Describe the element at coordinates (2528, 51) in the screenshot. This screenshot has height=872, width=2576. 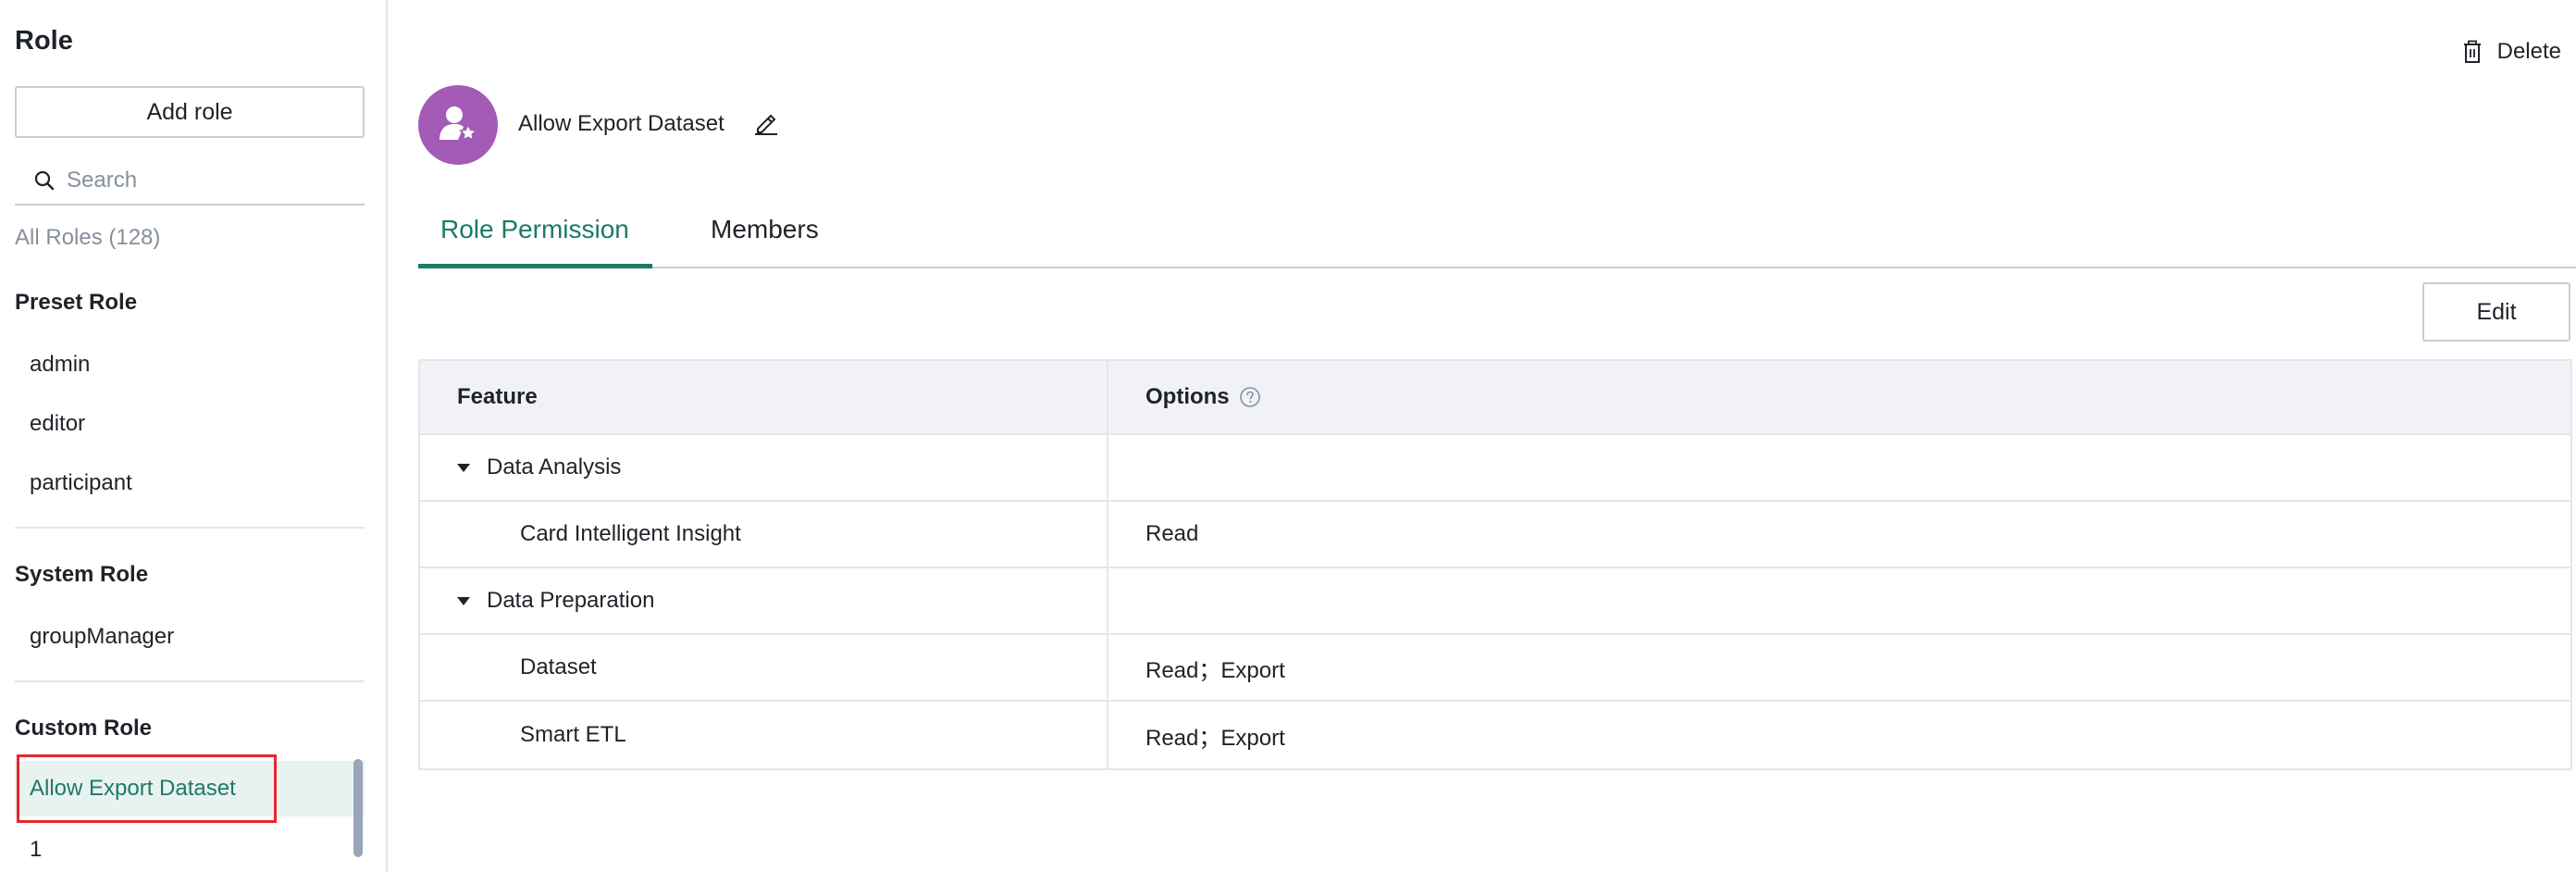
I see `delete-label: Delete` at that location.